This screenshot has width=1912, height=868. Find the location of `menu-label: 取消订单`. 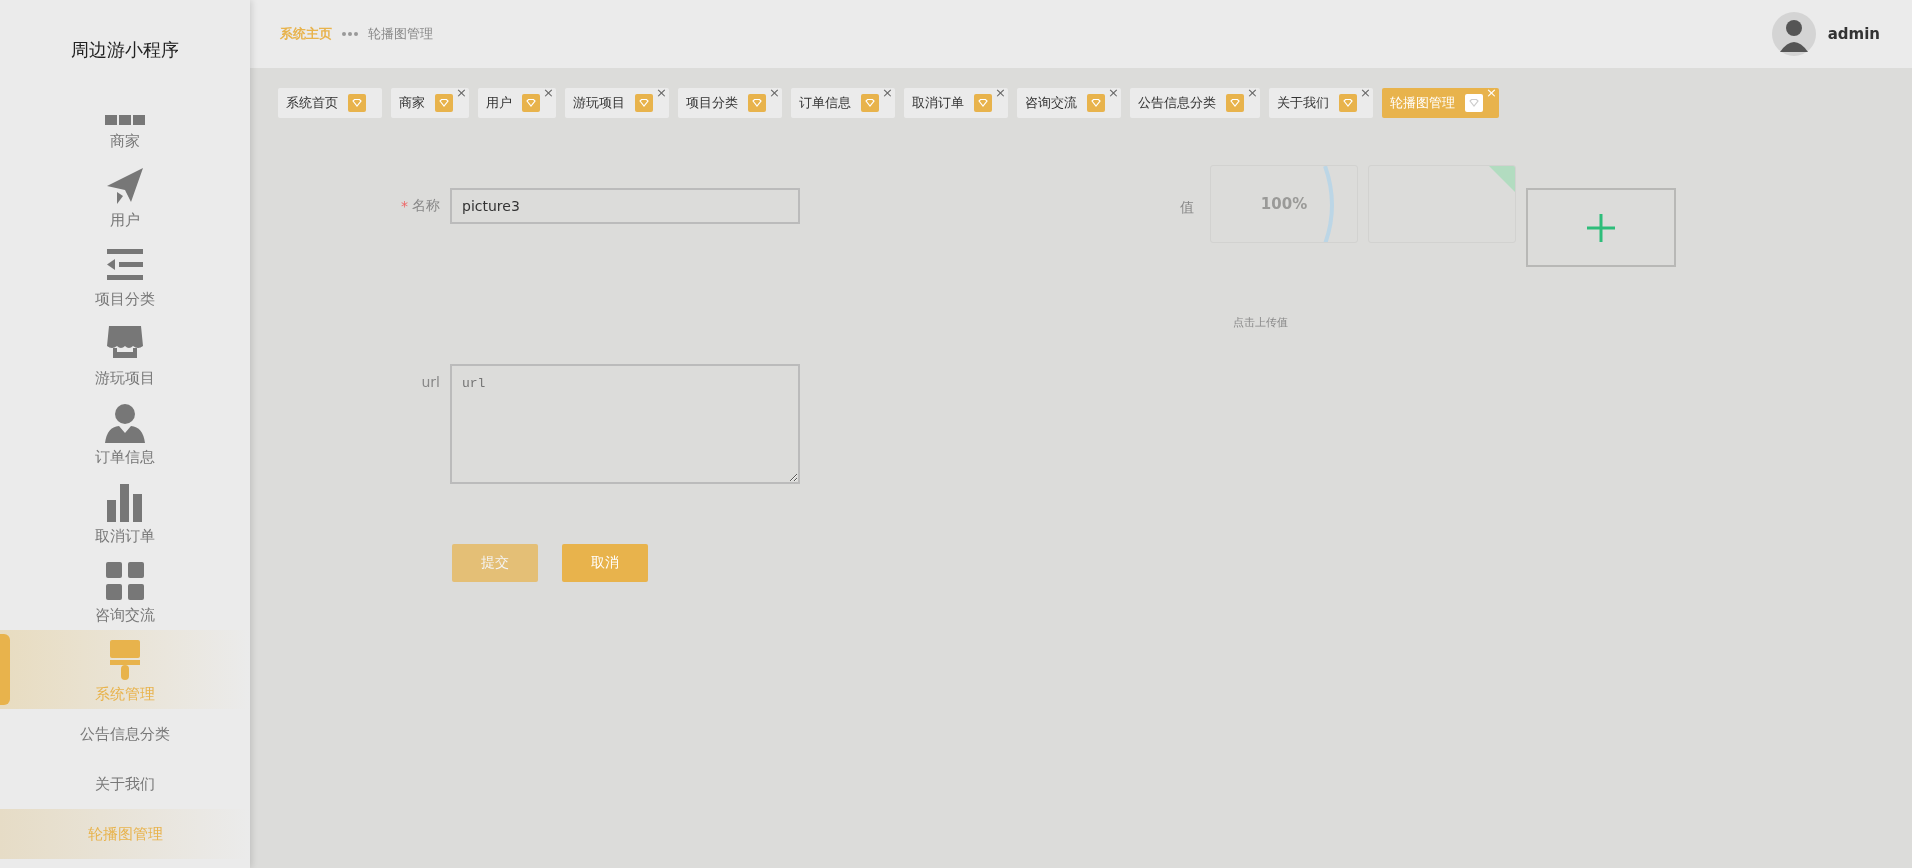

menu-label: 取消订单 is located at coordinates (125, 536).